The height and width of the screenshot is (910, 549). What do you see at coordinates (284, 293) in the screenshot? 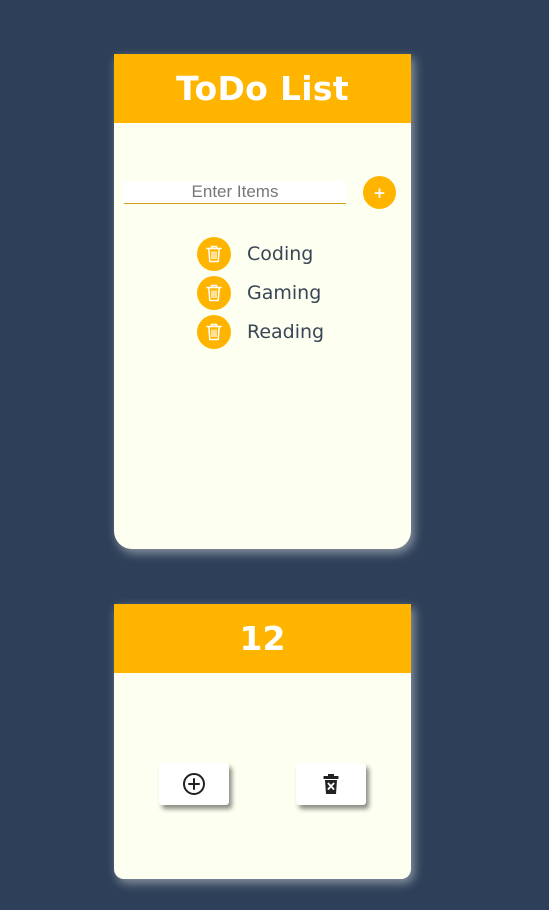
I see `list-item-label: Gaming` at bounding box center [284, 293].